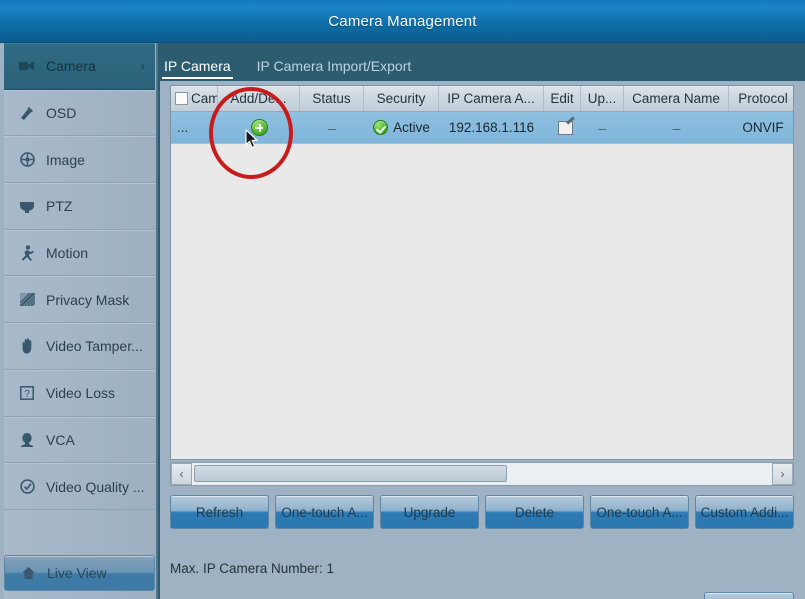 This screenshot has width=805, height=599. Describe the element at coordinates (381, 127) in the screenshot. I see `status-active-icon` at that location.